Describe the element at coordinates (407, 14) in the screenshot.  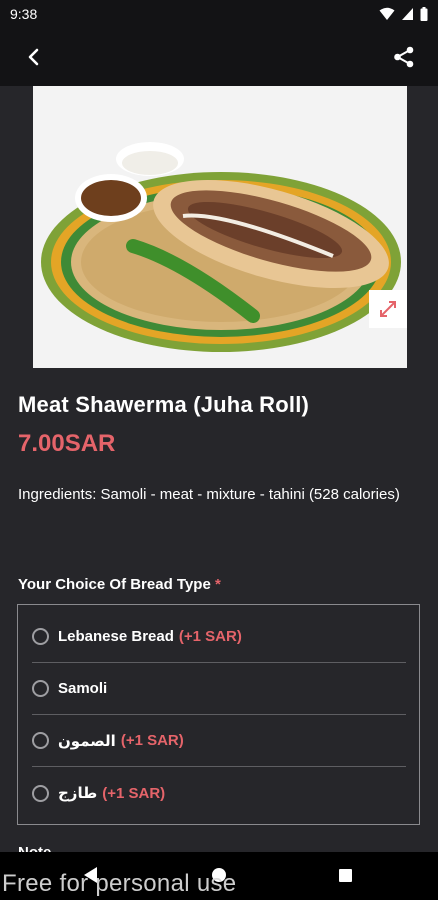
I see `signal-icon` at that location.